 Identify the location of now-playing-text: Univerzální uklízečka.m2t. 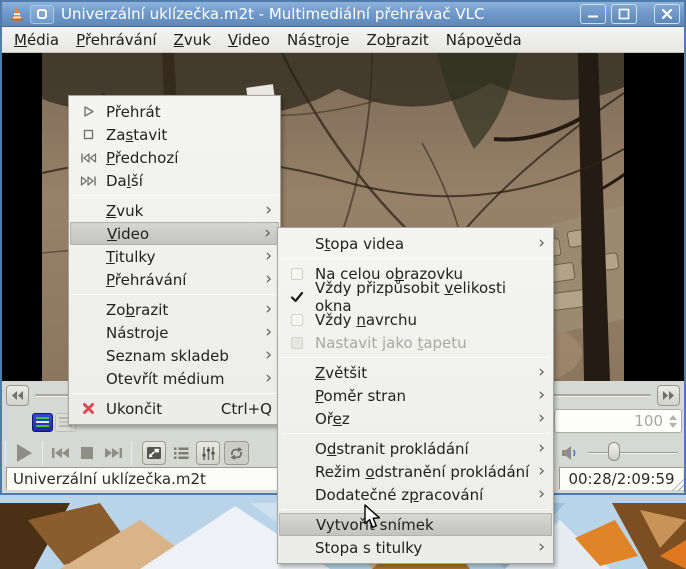
(109, 478).